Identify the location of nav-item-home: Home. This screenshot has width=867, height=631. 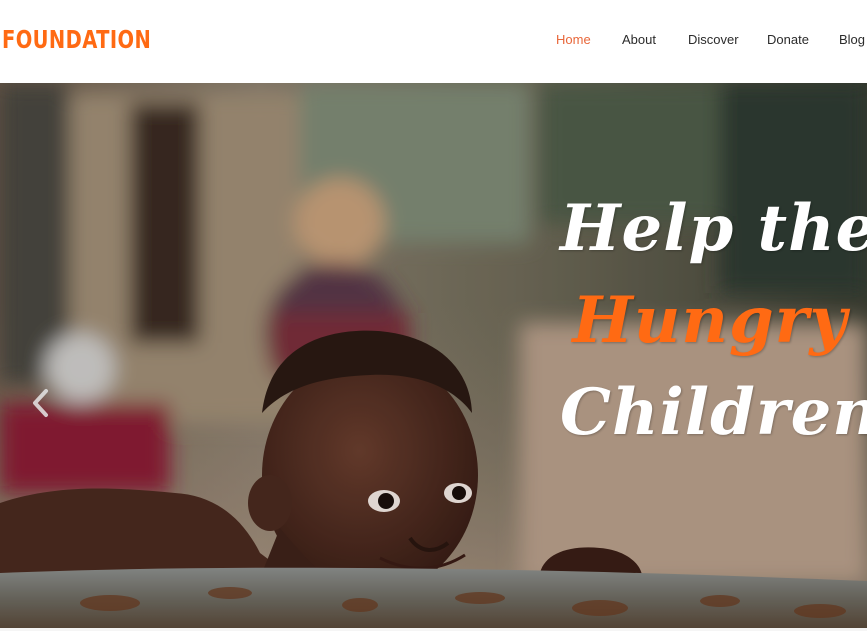
(573, 40).